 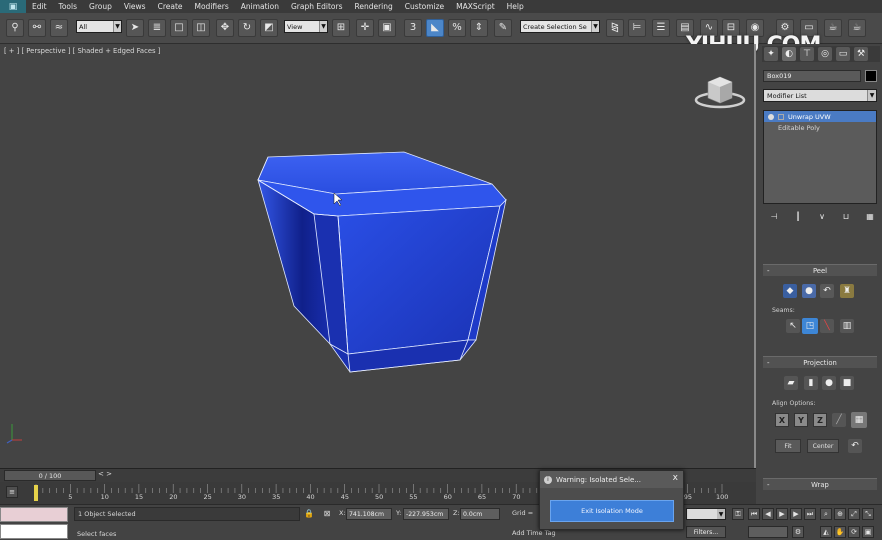 What do you see at coordinates (157, 28) in the screenshot?
I see `select-by-name-icon: ≣` at bounding box center [157, 28].